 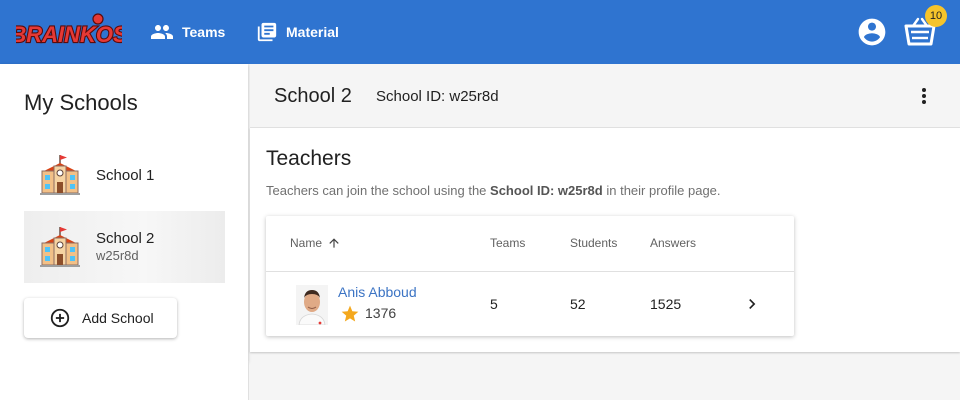 What do you see at coordinates (334, 243) in the screenshot?
I see `arrow-up-icon` at bounding box center [334, 243].